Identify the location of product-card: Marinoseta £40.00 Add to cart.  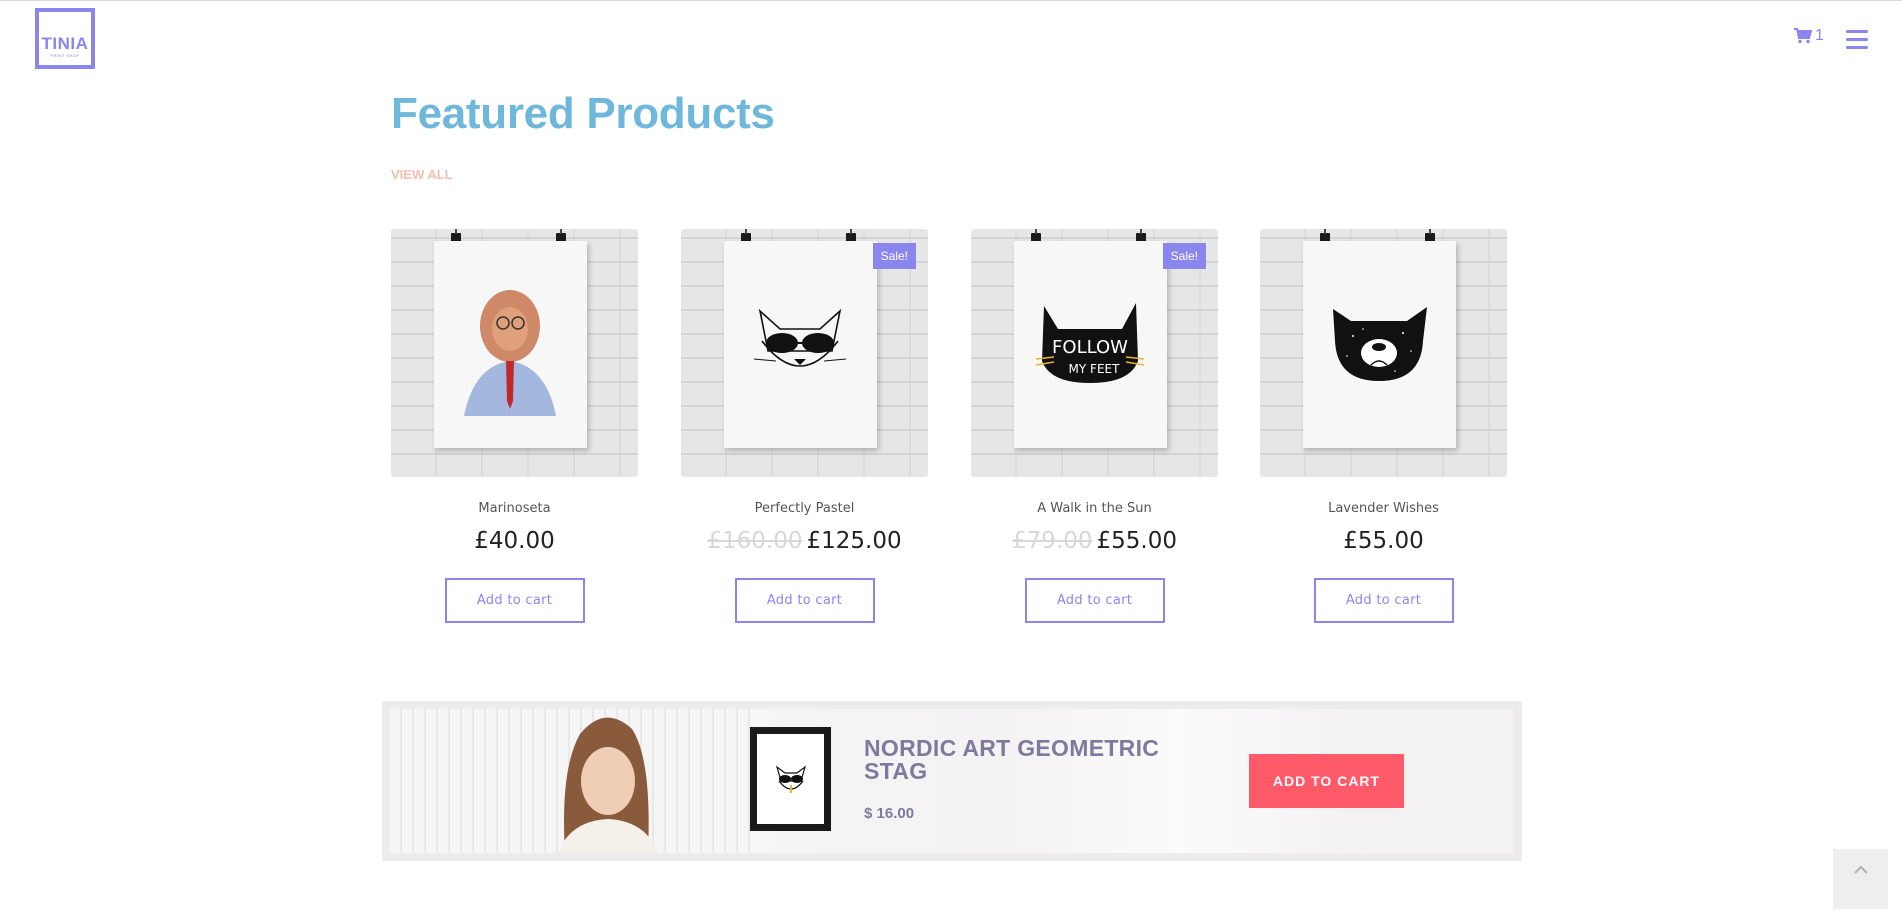
(514, 426).